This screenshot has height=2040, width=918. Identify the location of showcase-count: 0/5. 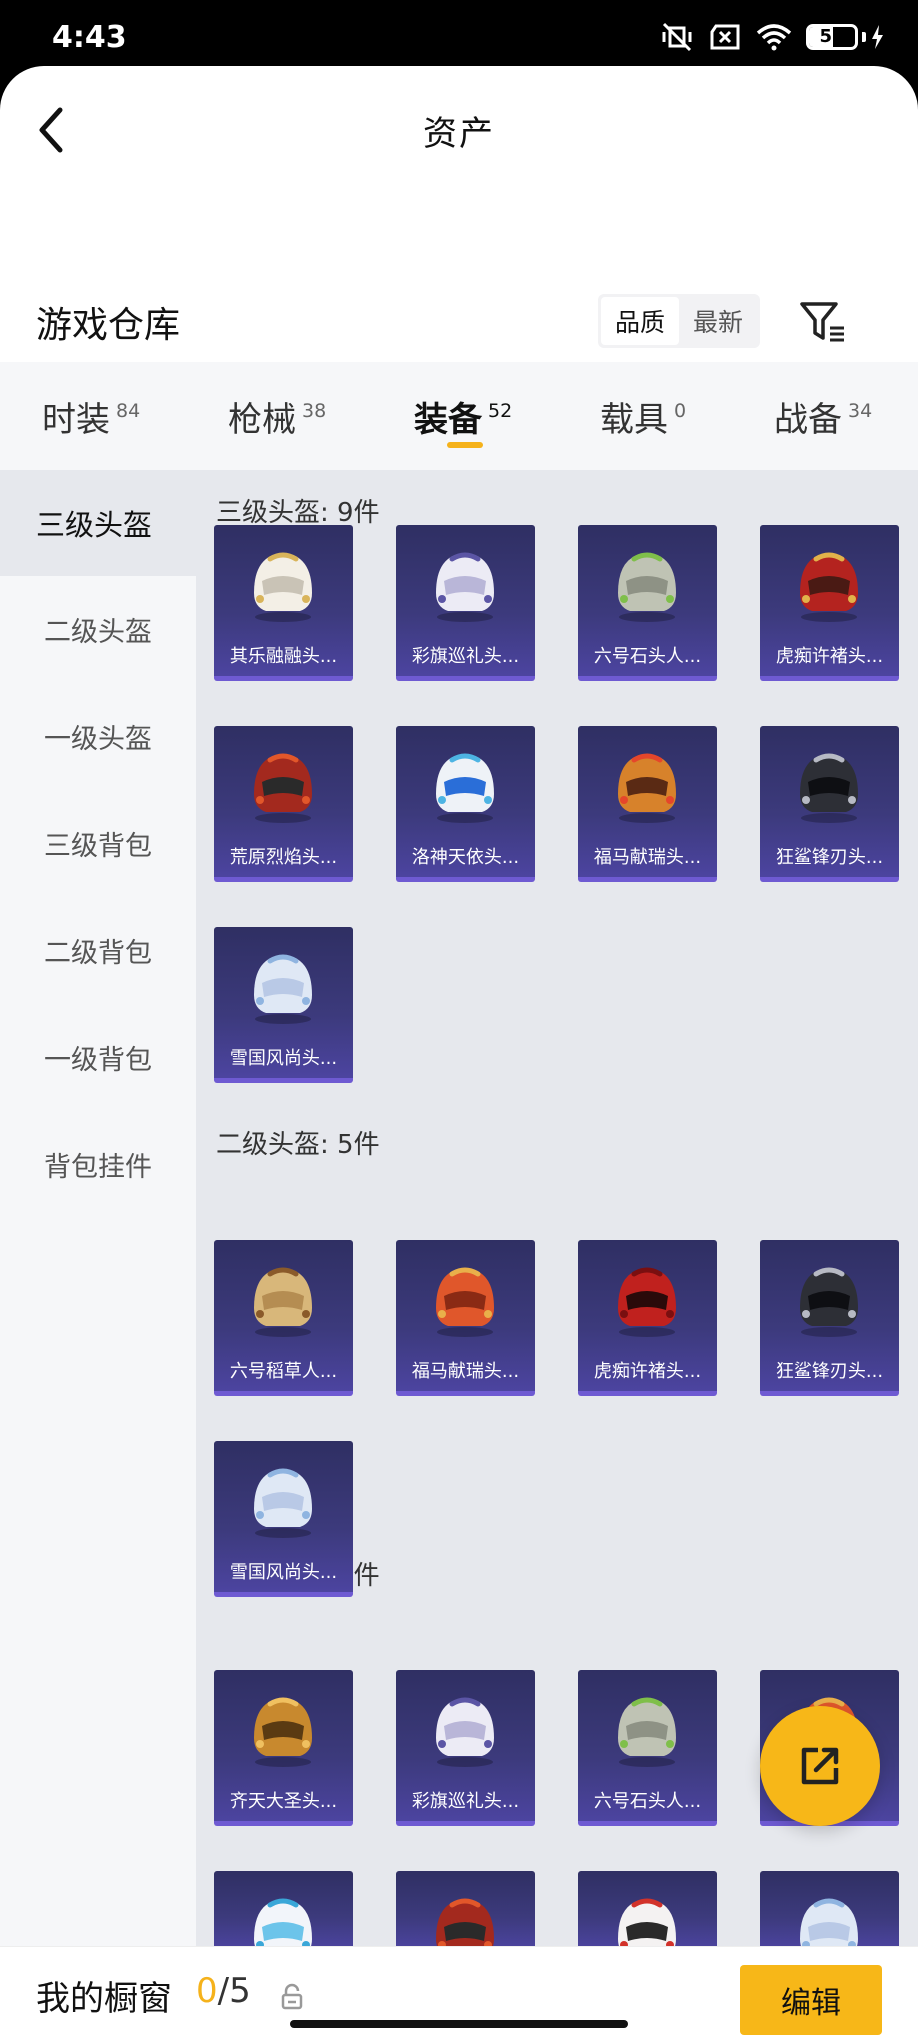
(223, 1991).